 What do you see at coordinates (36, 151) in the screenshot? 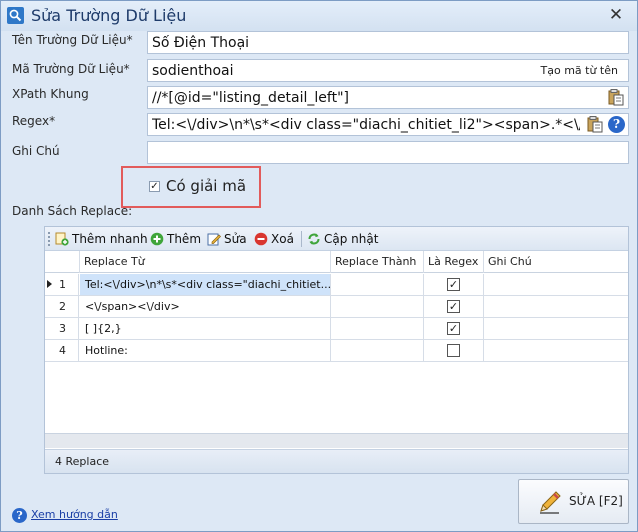
I see `note-label: Ghi Chú` at bounding box center [36, 151].